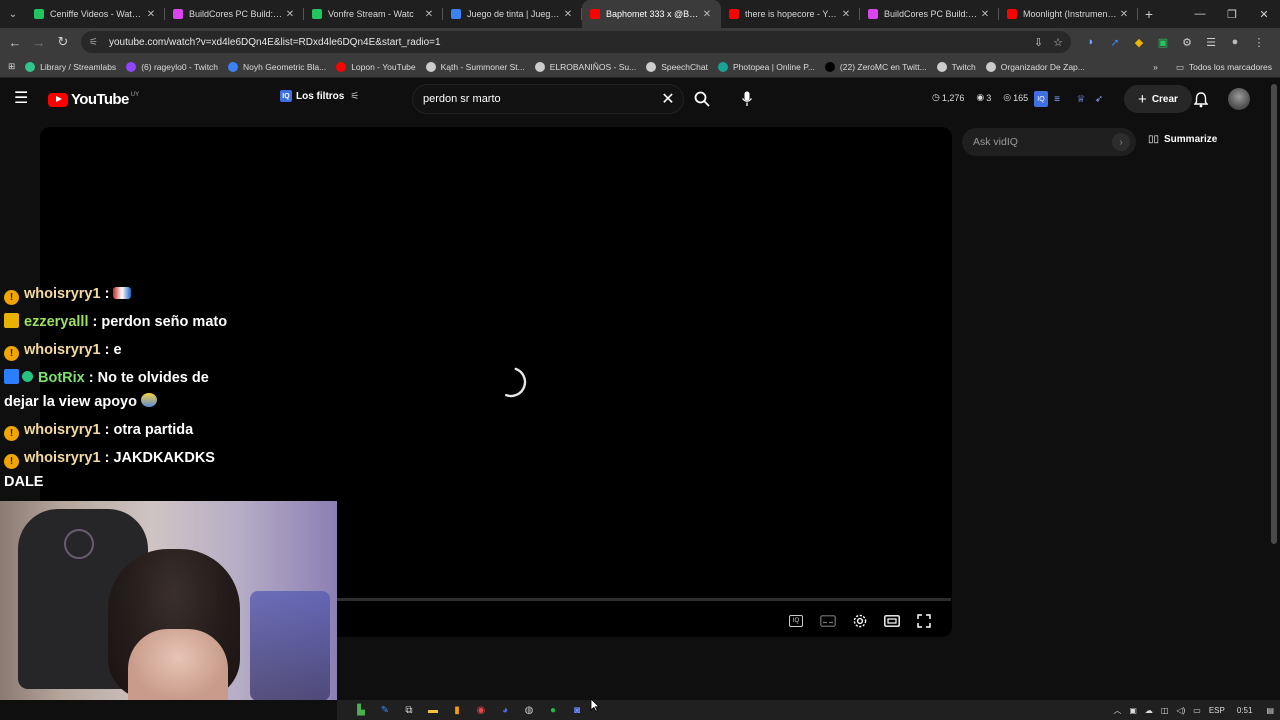 Image resolution: width=1280 pixels, height=720 pixels. I want to click on file-explorer-icon: ▬, so click(433, 710).